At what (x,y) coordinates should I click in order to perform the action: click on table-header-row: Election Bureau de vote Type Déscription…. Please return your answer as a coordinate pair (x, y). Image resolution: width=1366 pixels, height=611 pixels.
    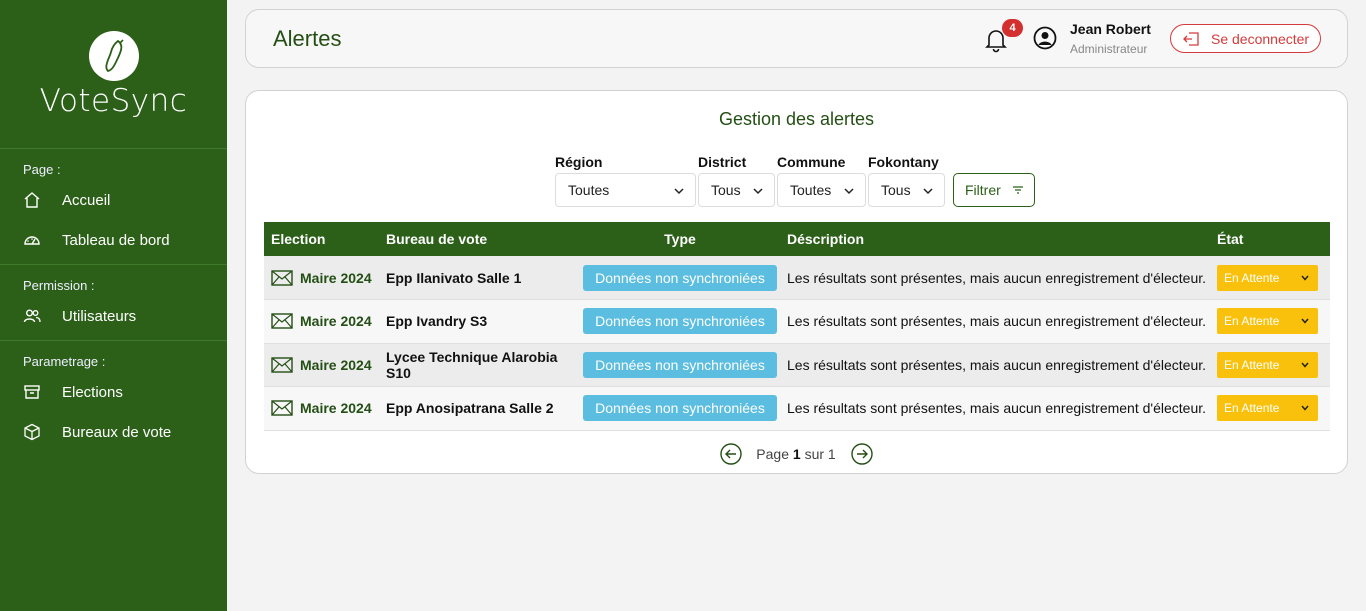
    Looking at the image, I should click on (797, 239).